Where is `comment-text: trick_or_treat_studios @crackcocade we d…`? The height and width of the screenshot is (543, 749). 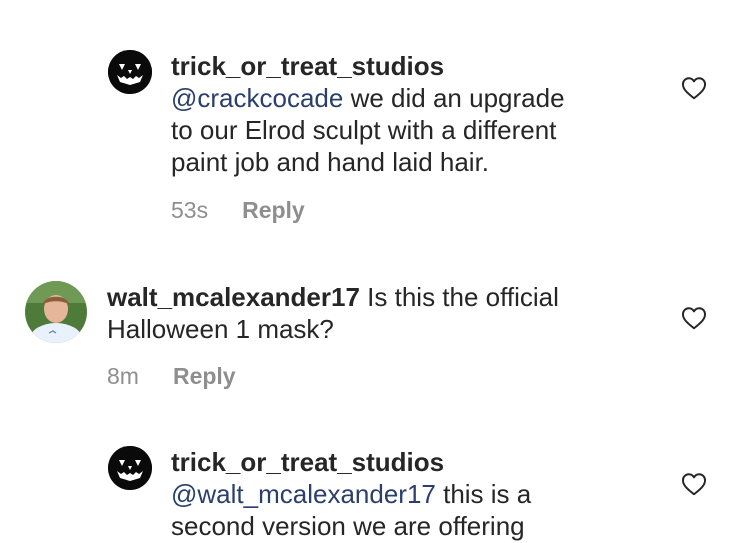
comment-text: trick_or_treat_studios @crackcocade we d… is located at coordinates (368, 114).